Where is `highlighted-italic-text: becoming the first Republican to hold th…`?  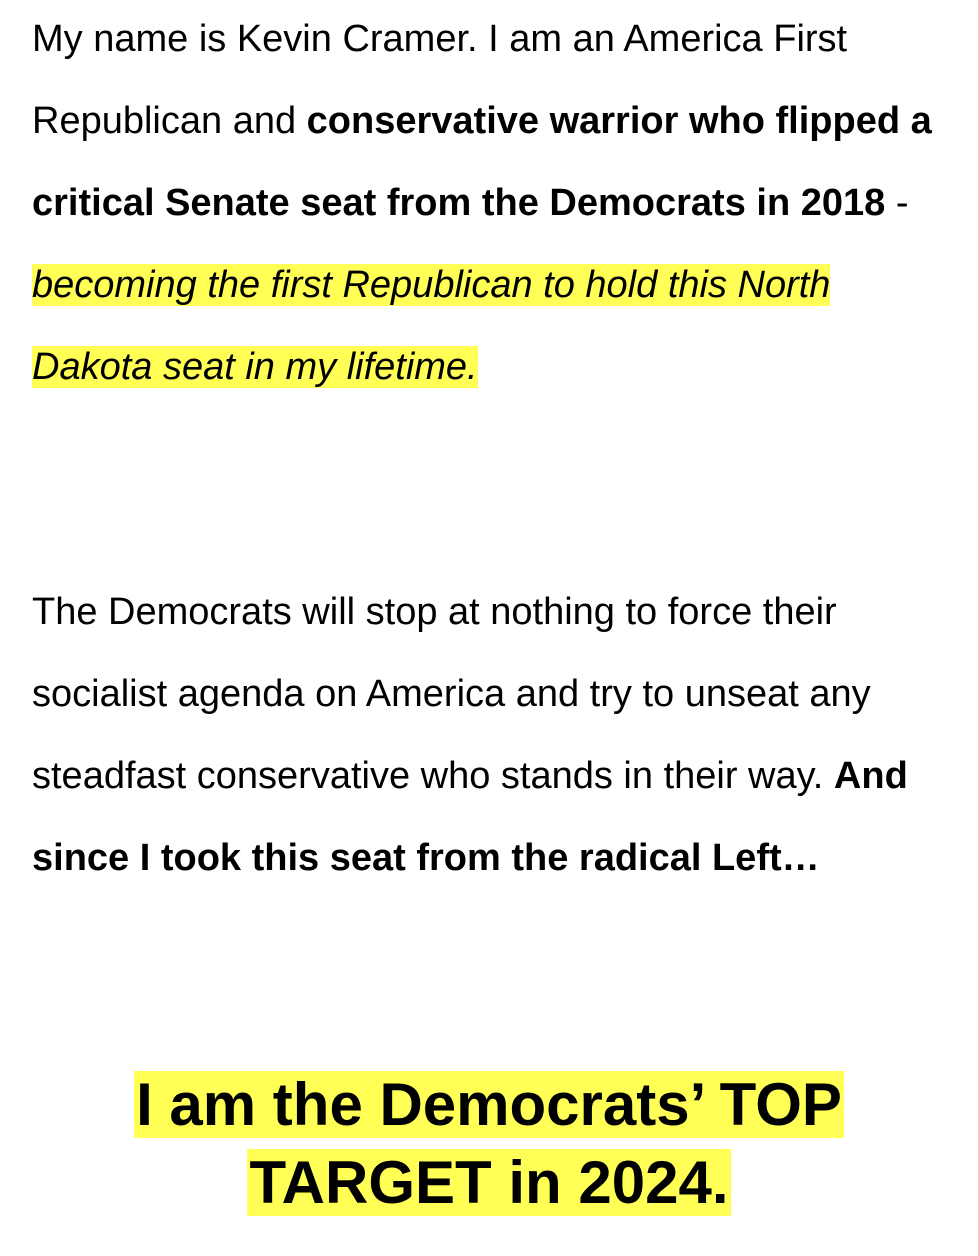
highlighted-italic-text: becoming the first Republican to hold th… is located at coordinates (431, 326).